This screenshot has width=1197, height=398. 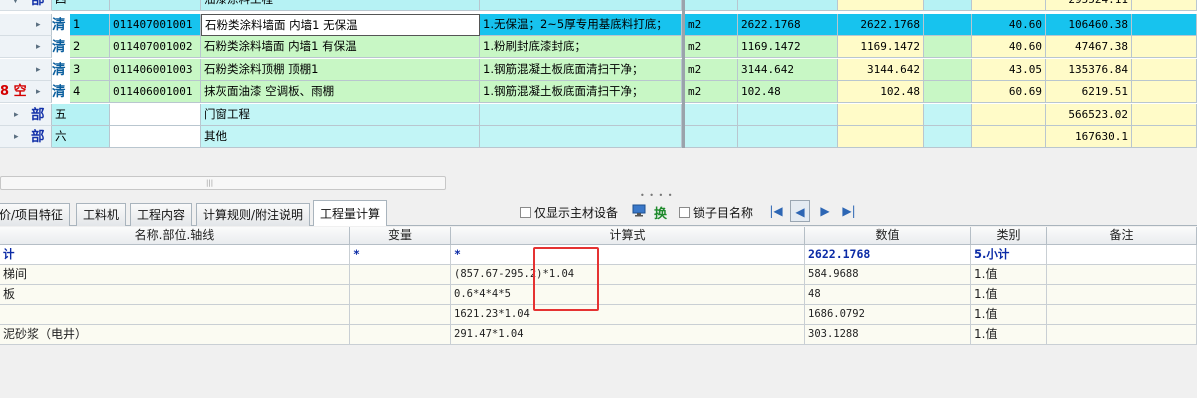 What do you see at coordinates (888, 255) in the screenshot?
I see `cell-value: 2622.1768` at bounding box center [888, 255].